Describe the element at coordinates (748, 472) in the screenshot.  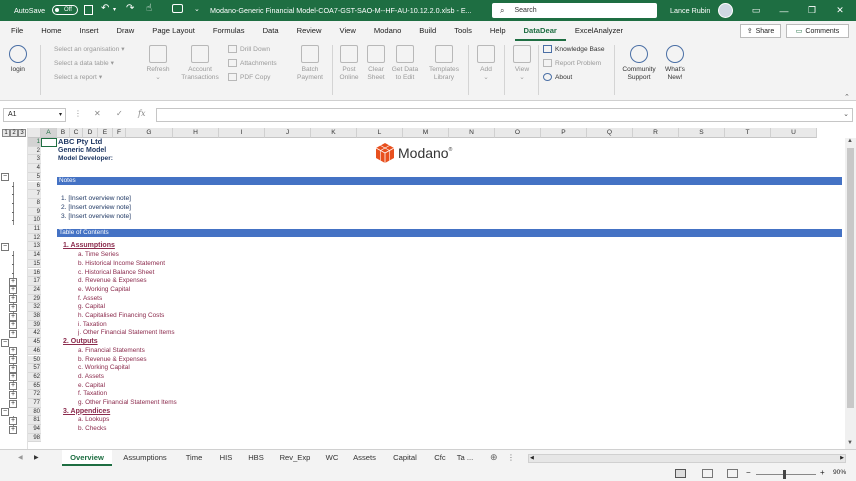
I see `zoom-out-icon: −` at that location.